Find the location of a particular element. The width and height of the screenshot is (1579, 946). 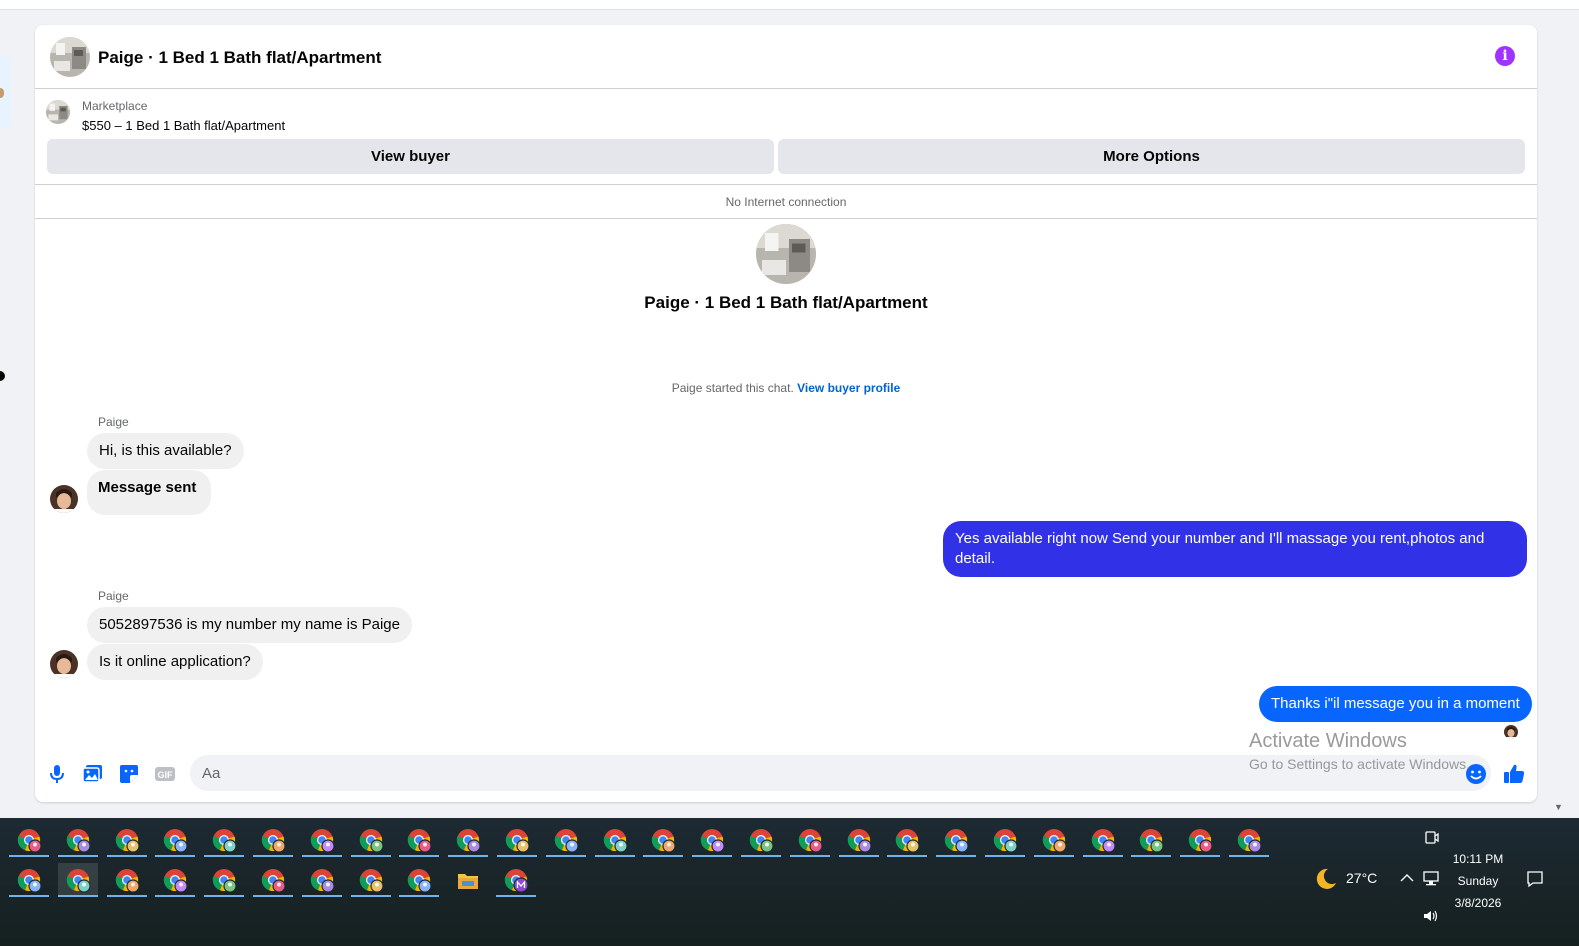

scroll-down-arrow-icon: ▼ is located at coordinates (1558, 807).